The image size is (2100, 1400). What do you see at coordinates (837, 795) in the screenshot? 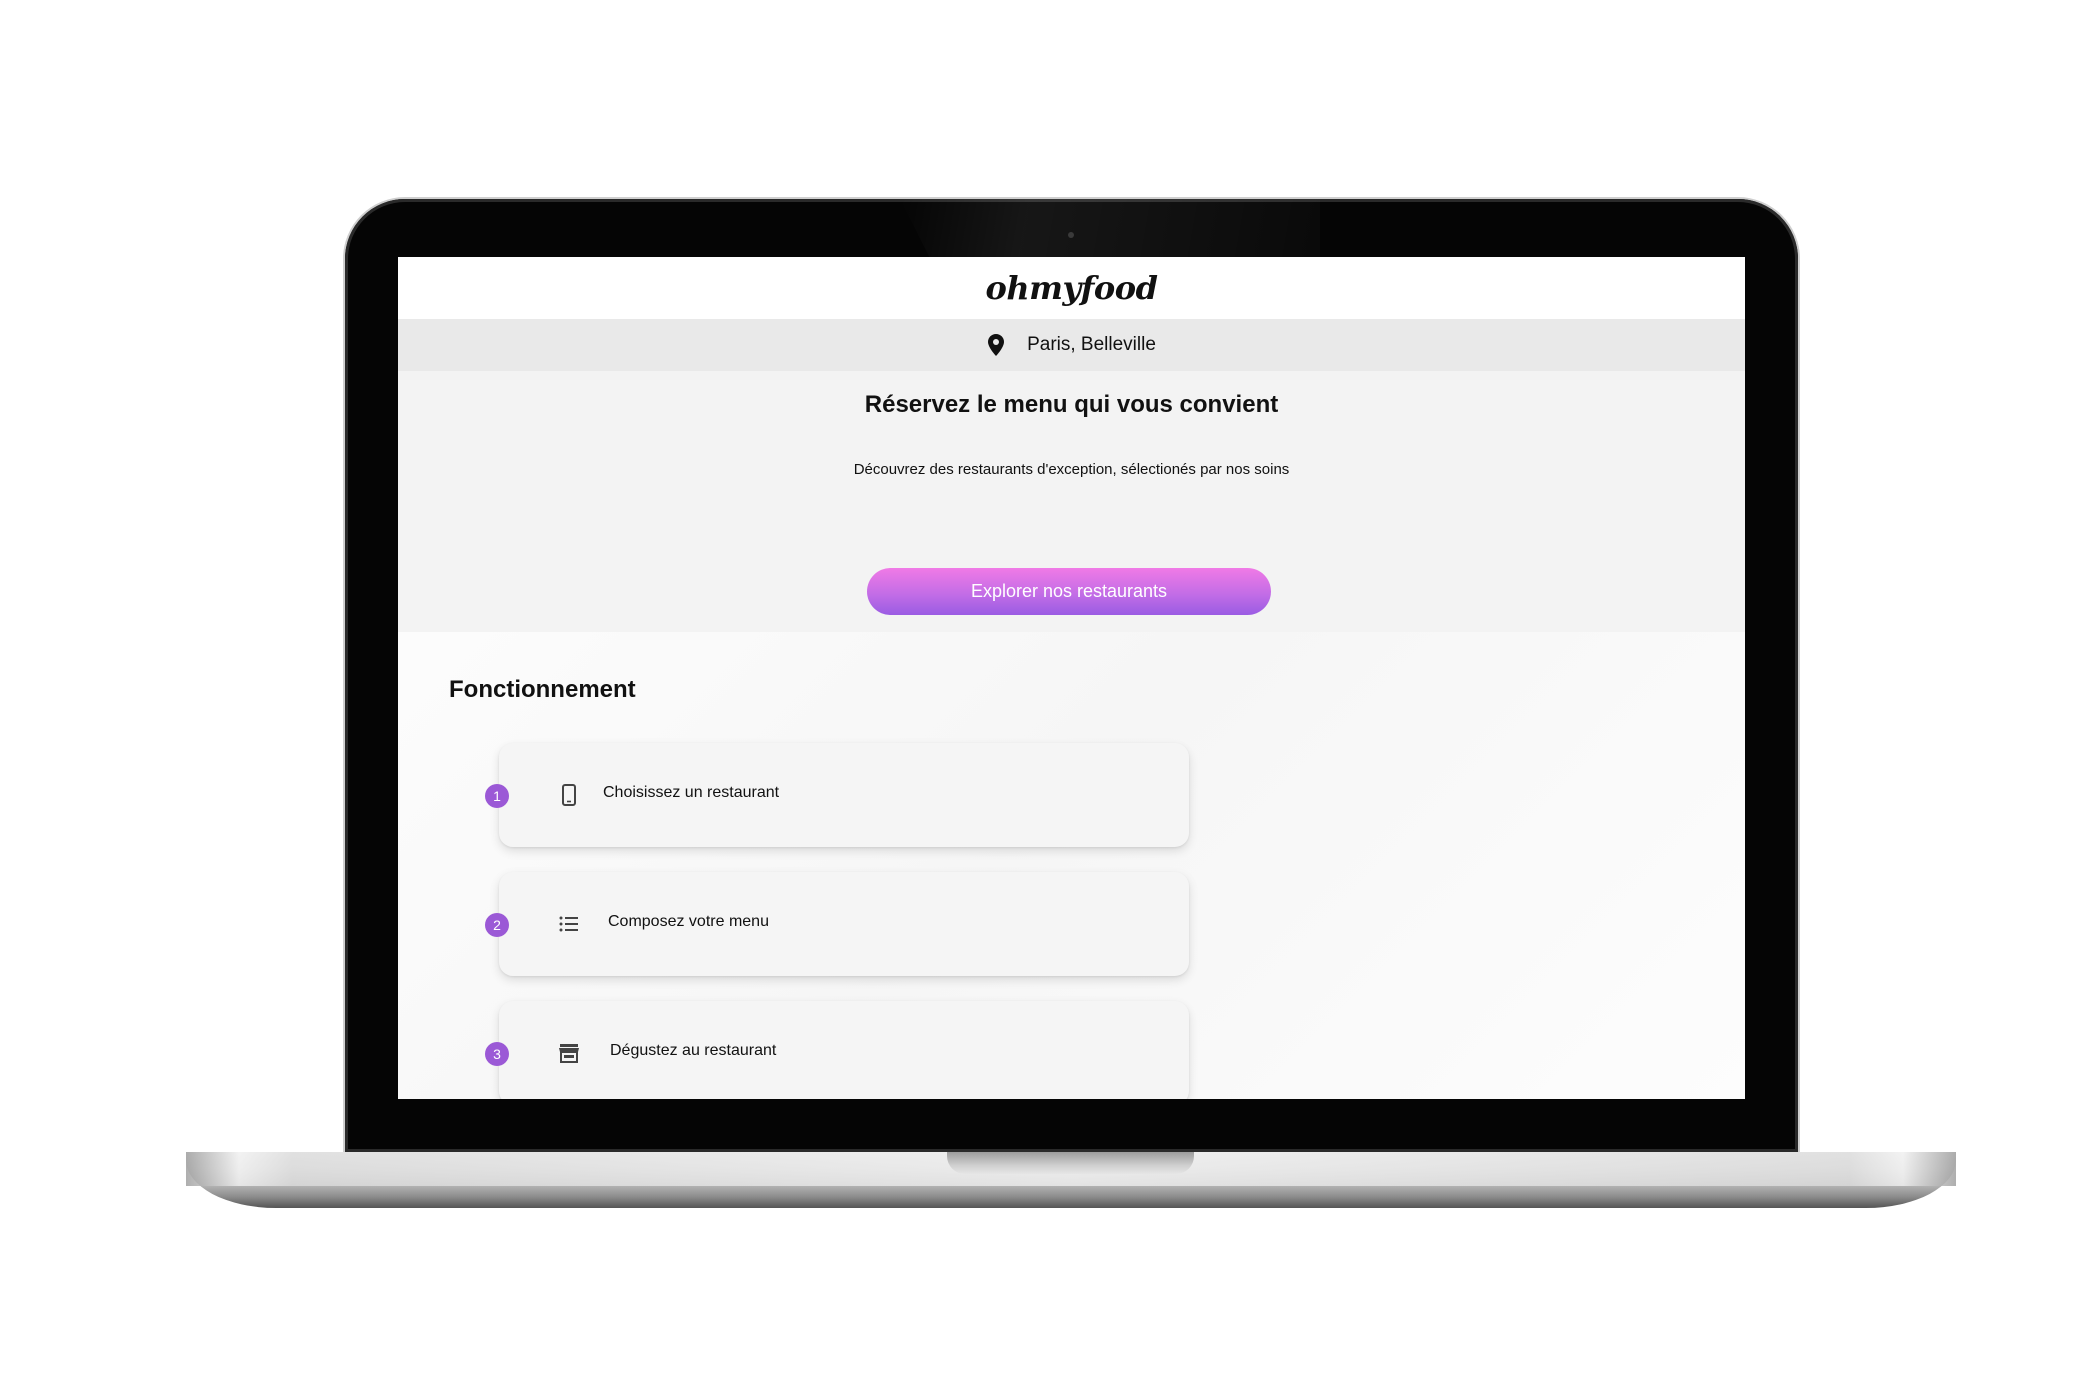
I see `step-card-1: 1 Choisissez un restaurant` at bounding box center [837, 795].